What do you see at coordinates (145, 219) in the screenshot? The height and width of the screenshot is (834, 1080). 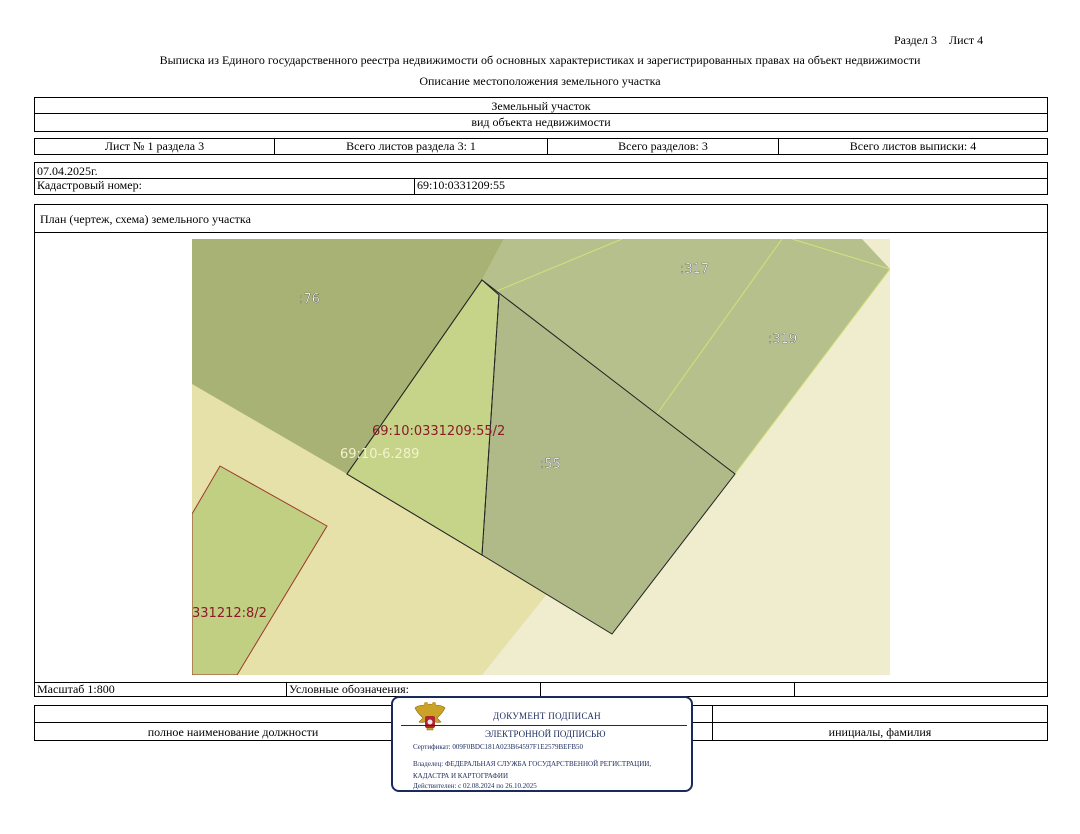 I see `plan-heading: План (чертеж, схема) земельного участка` at bounding box center [145, 219].